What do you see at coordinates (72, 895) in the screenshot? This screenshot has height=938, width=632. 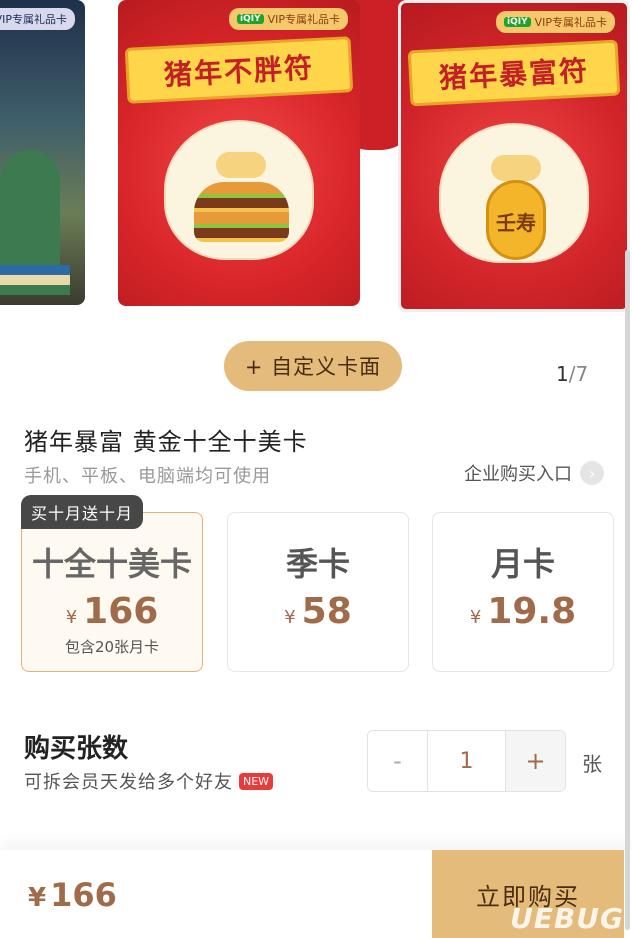 I see `total-price: ¥166` at bounding box center [72, 895].